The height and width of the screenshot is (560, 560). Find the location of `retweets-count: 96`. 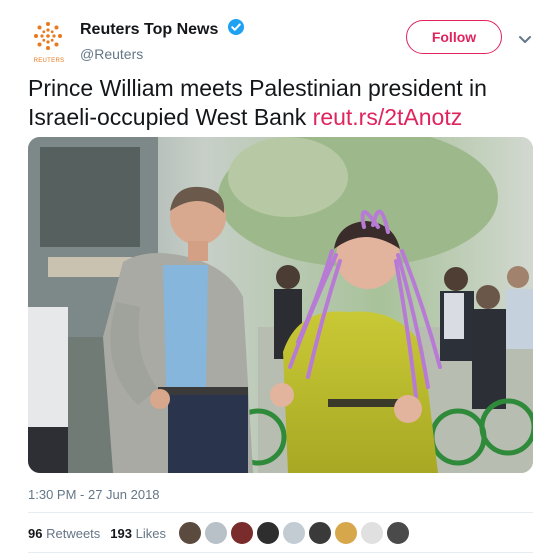

retweets-count: 96 is located at coordinates (35, 533).